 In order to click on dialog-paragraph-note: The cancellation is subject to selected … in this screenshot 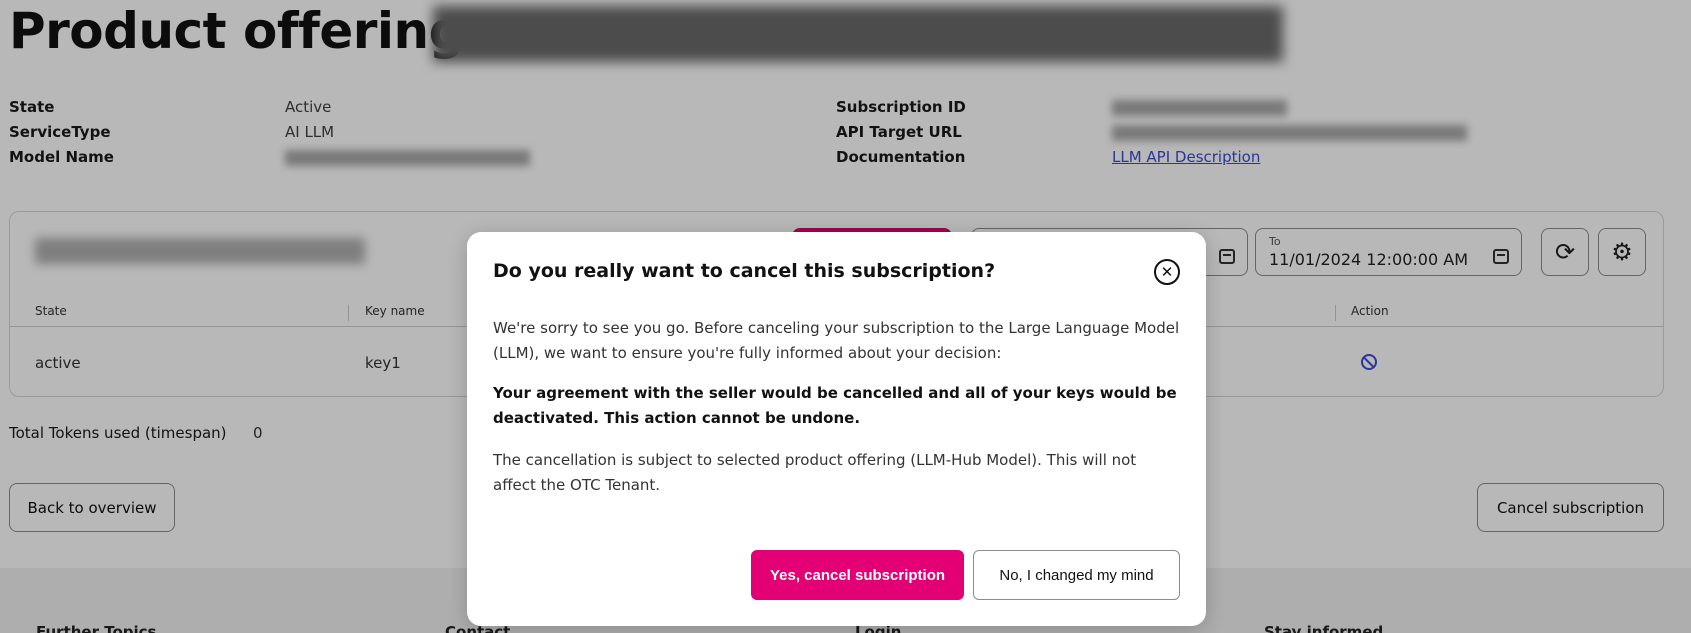, I will do `click(815, 472)`.